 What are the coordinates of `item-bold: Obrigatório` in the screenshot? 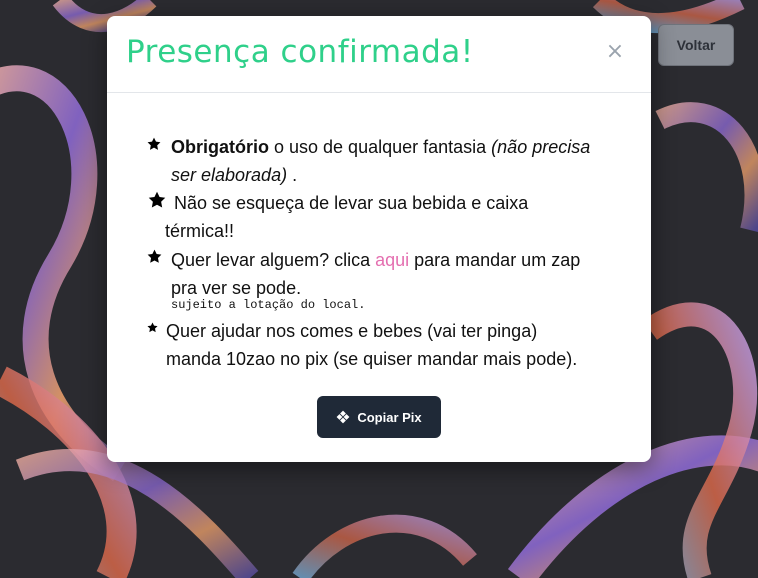 It's located at (220, 147).